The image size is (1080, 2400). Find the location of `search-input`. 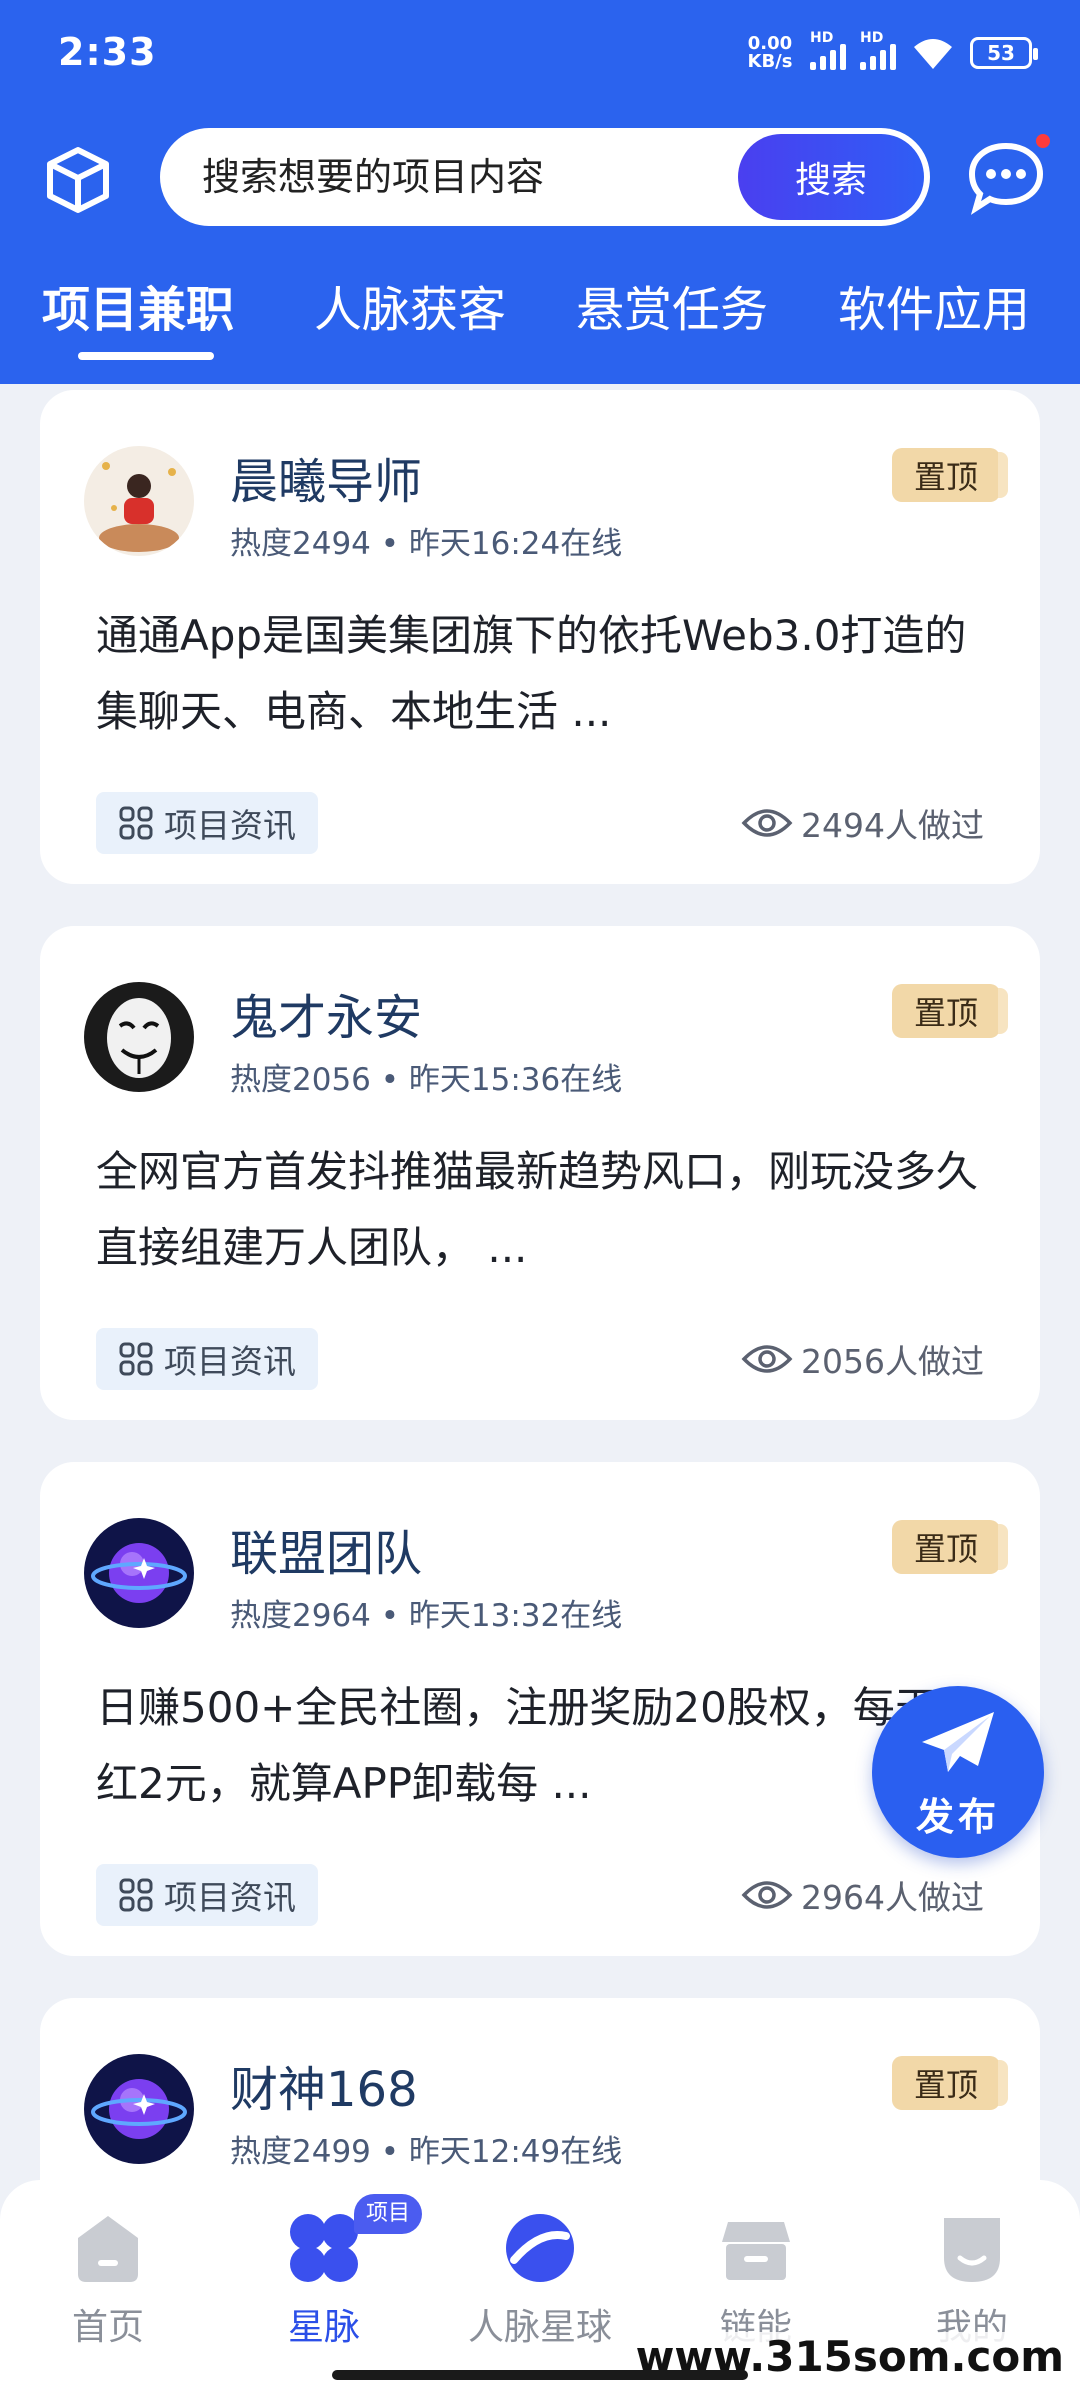

search-input is located at coordinates (442, 177).